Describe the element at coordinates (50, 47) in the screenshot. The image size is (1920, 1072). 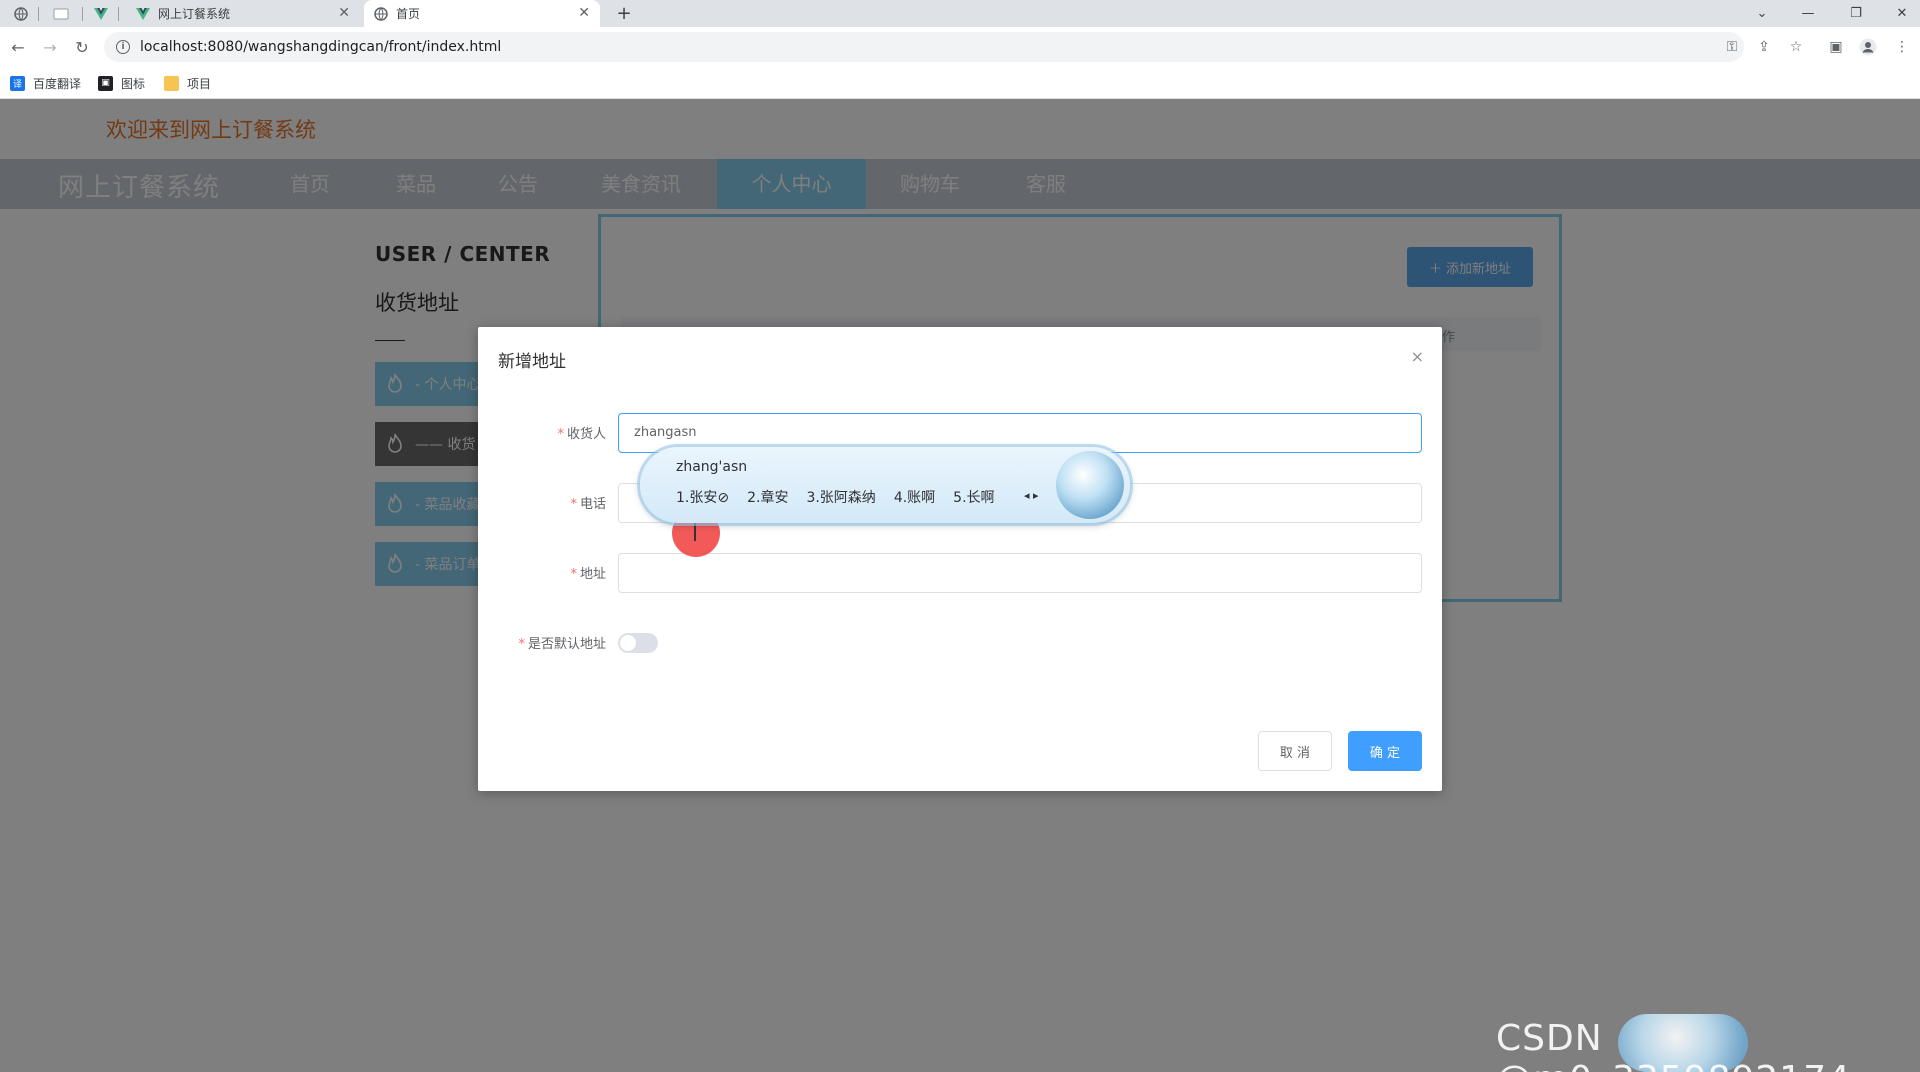
I see `forward-arrow-icon: →` at that location.